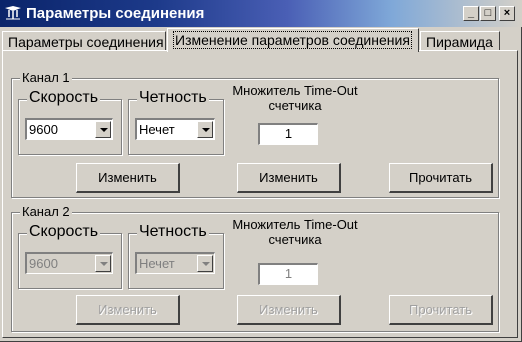 Image resolution: width=522 pixels, height=342 pixels. What do you see at coordinates (261, 13) in the screenshot?
I see `title-bar: Параметры соединения _ □ ×` at bounding box center [261, 13].